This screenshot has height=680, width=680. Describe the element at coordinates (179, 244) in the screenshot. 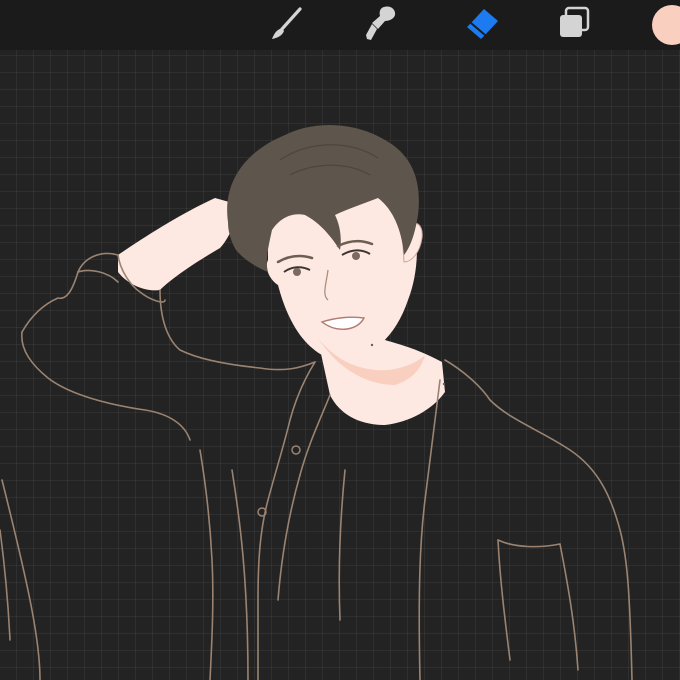

I see `raised-arm` at that location.